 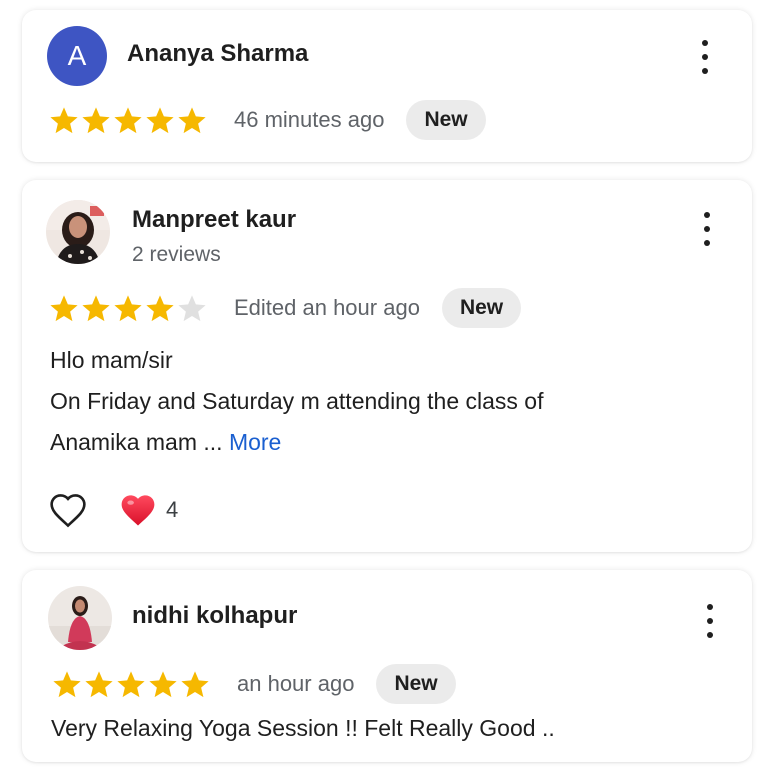 I want to click on heart-outline-icon, so click(x=68, y=510).